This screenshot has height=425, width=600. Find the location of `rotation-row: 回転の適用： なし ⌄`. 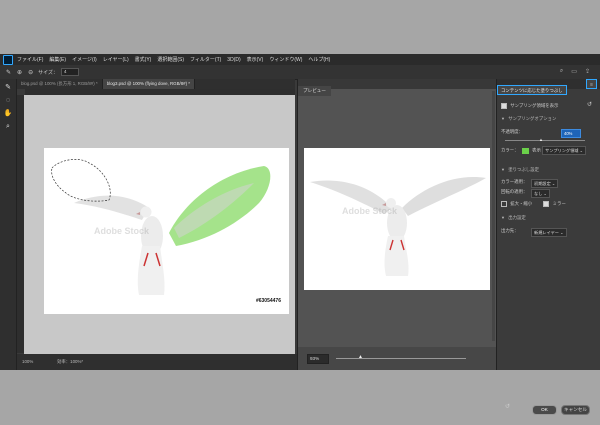

rotation-row: 回転の適用： なし ⌄ is located at coordinates (550, 193).